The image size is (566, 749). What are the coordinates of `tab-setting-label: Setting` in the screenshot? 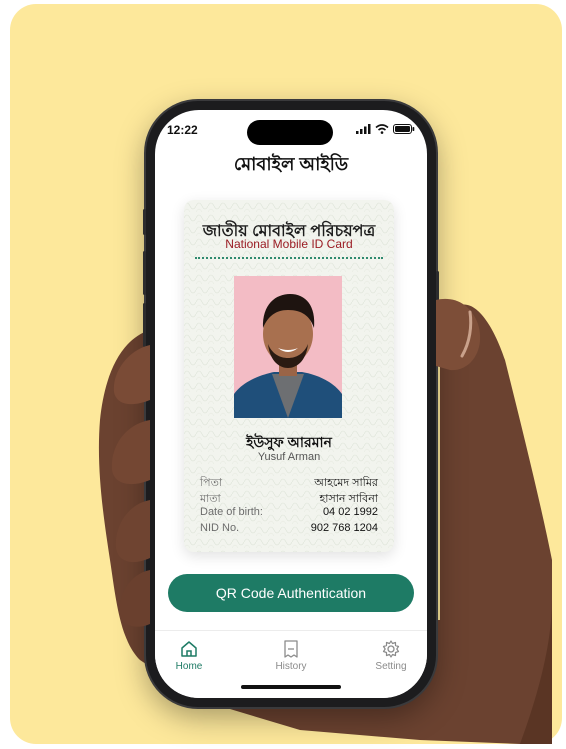 It's located at (391, 666).